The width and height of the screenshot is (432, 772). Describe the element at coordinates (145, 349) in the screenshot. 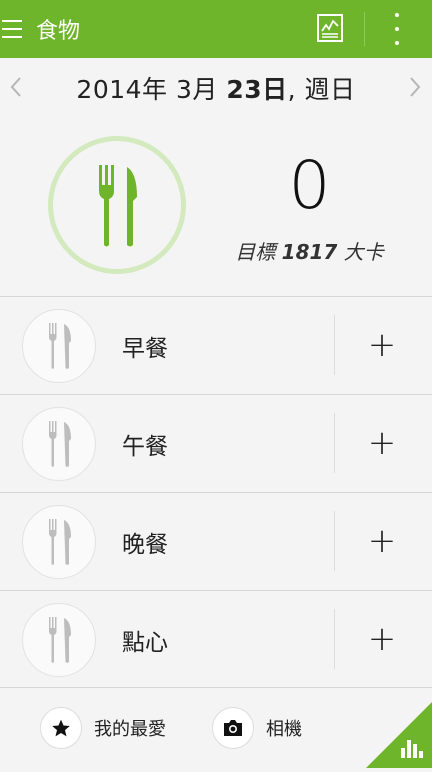

I see `meal-label: 早餐` at that location.